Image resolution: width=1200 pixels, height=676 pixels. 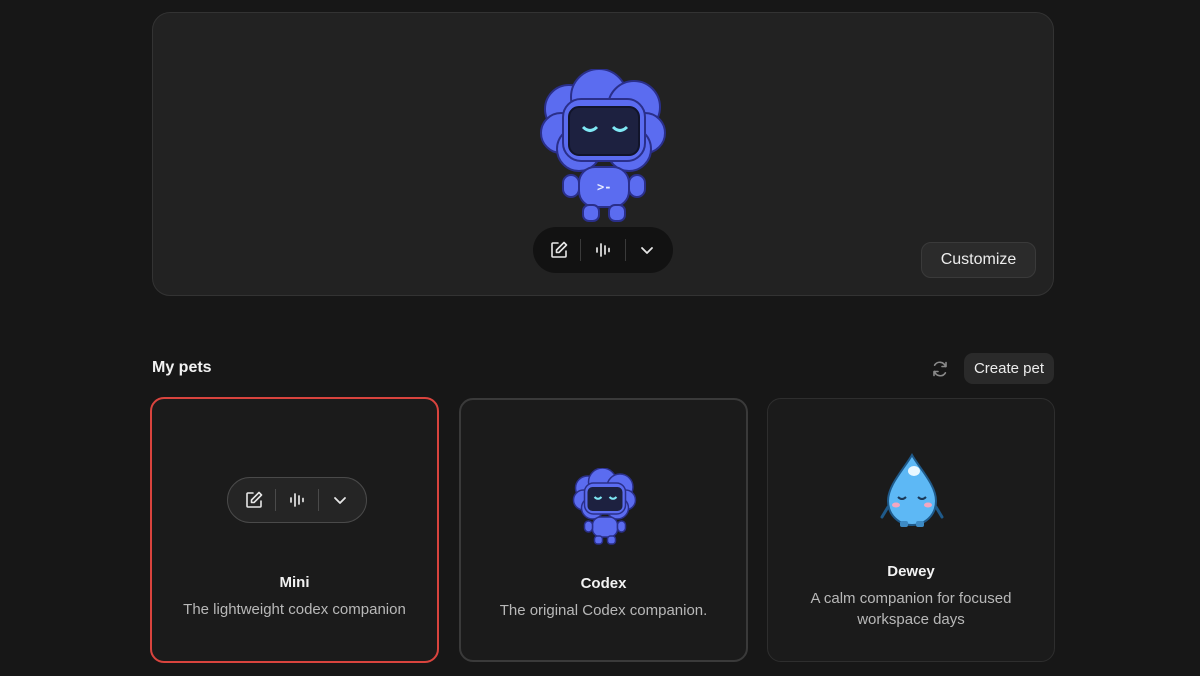 I want to click on customize-button: Customize, so click(x=978, y=260).